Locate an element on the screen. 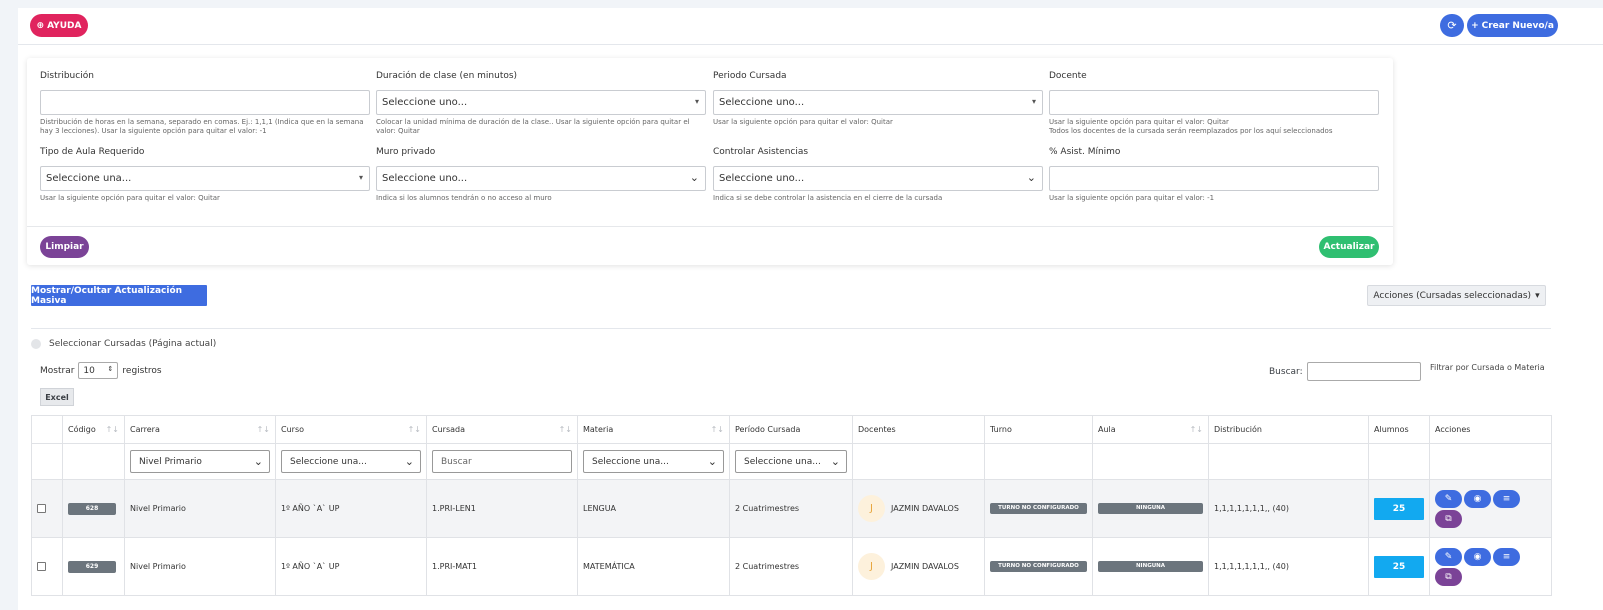 Image resolution: width=1603 pixels, height=610 pixels. header-label: Turno is located at coordinates (1001, 429).